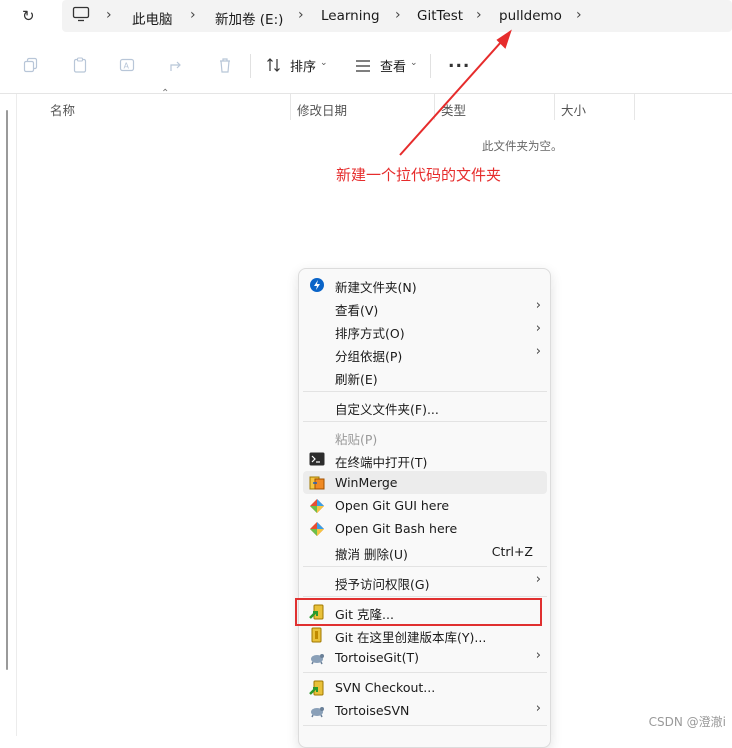 This screenshot has height=748, width=732. I want to click on menu-item-label: TortoiseGit(T), so click(377, 657).